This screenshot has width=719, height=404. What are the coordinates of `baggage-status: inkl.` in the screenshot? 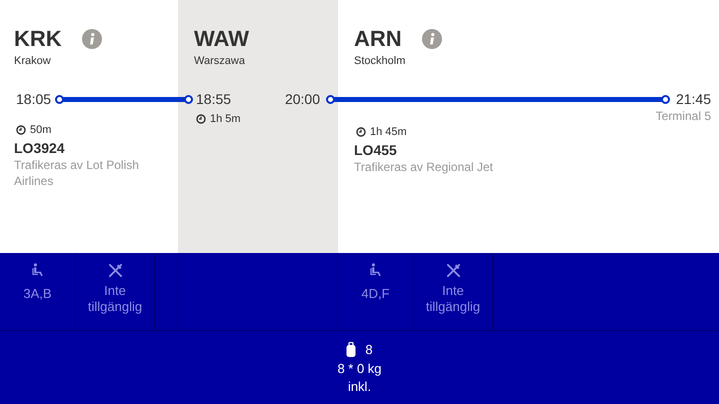 It's located at (360, 386).